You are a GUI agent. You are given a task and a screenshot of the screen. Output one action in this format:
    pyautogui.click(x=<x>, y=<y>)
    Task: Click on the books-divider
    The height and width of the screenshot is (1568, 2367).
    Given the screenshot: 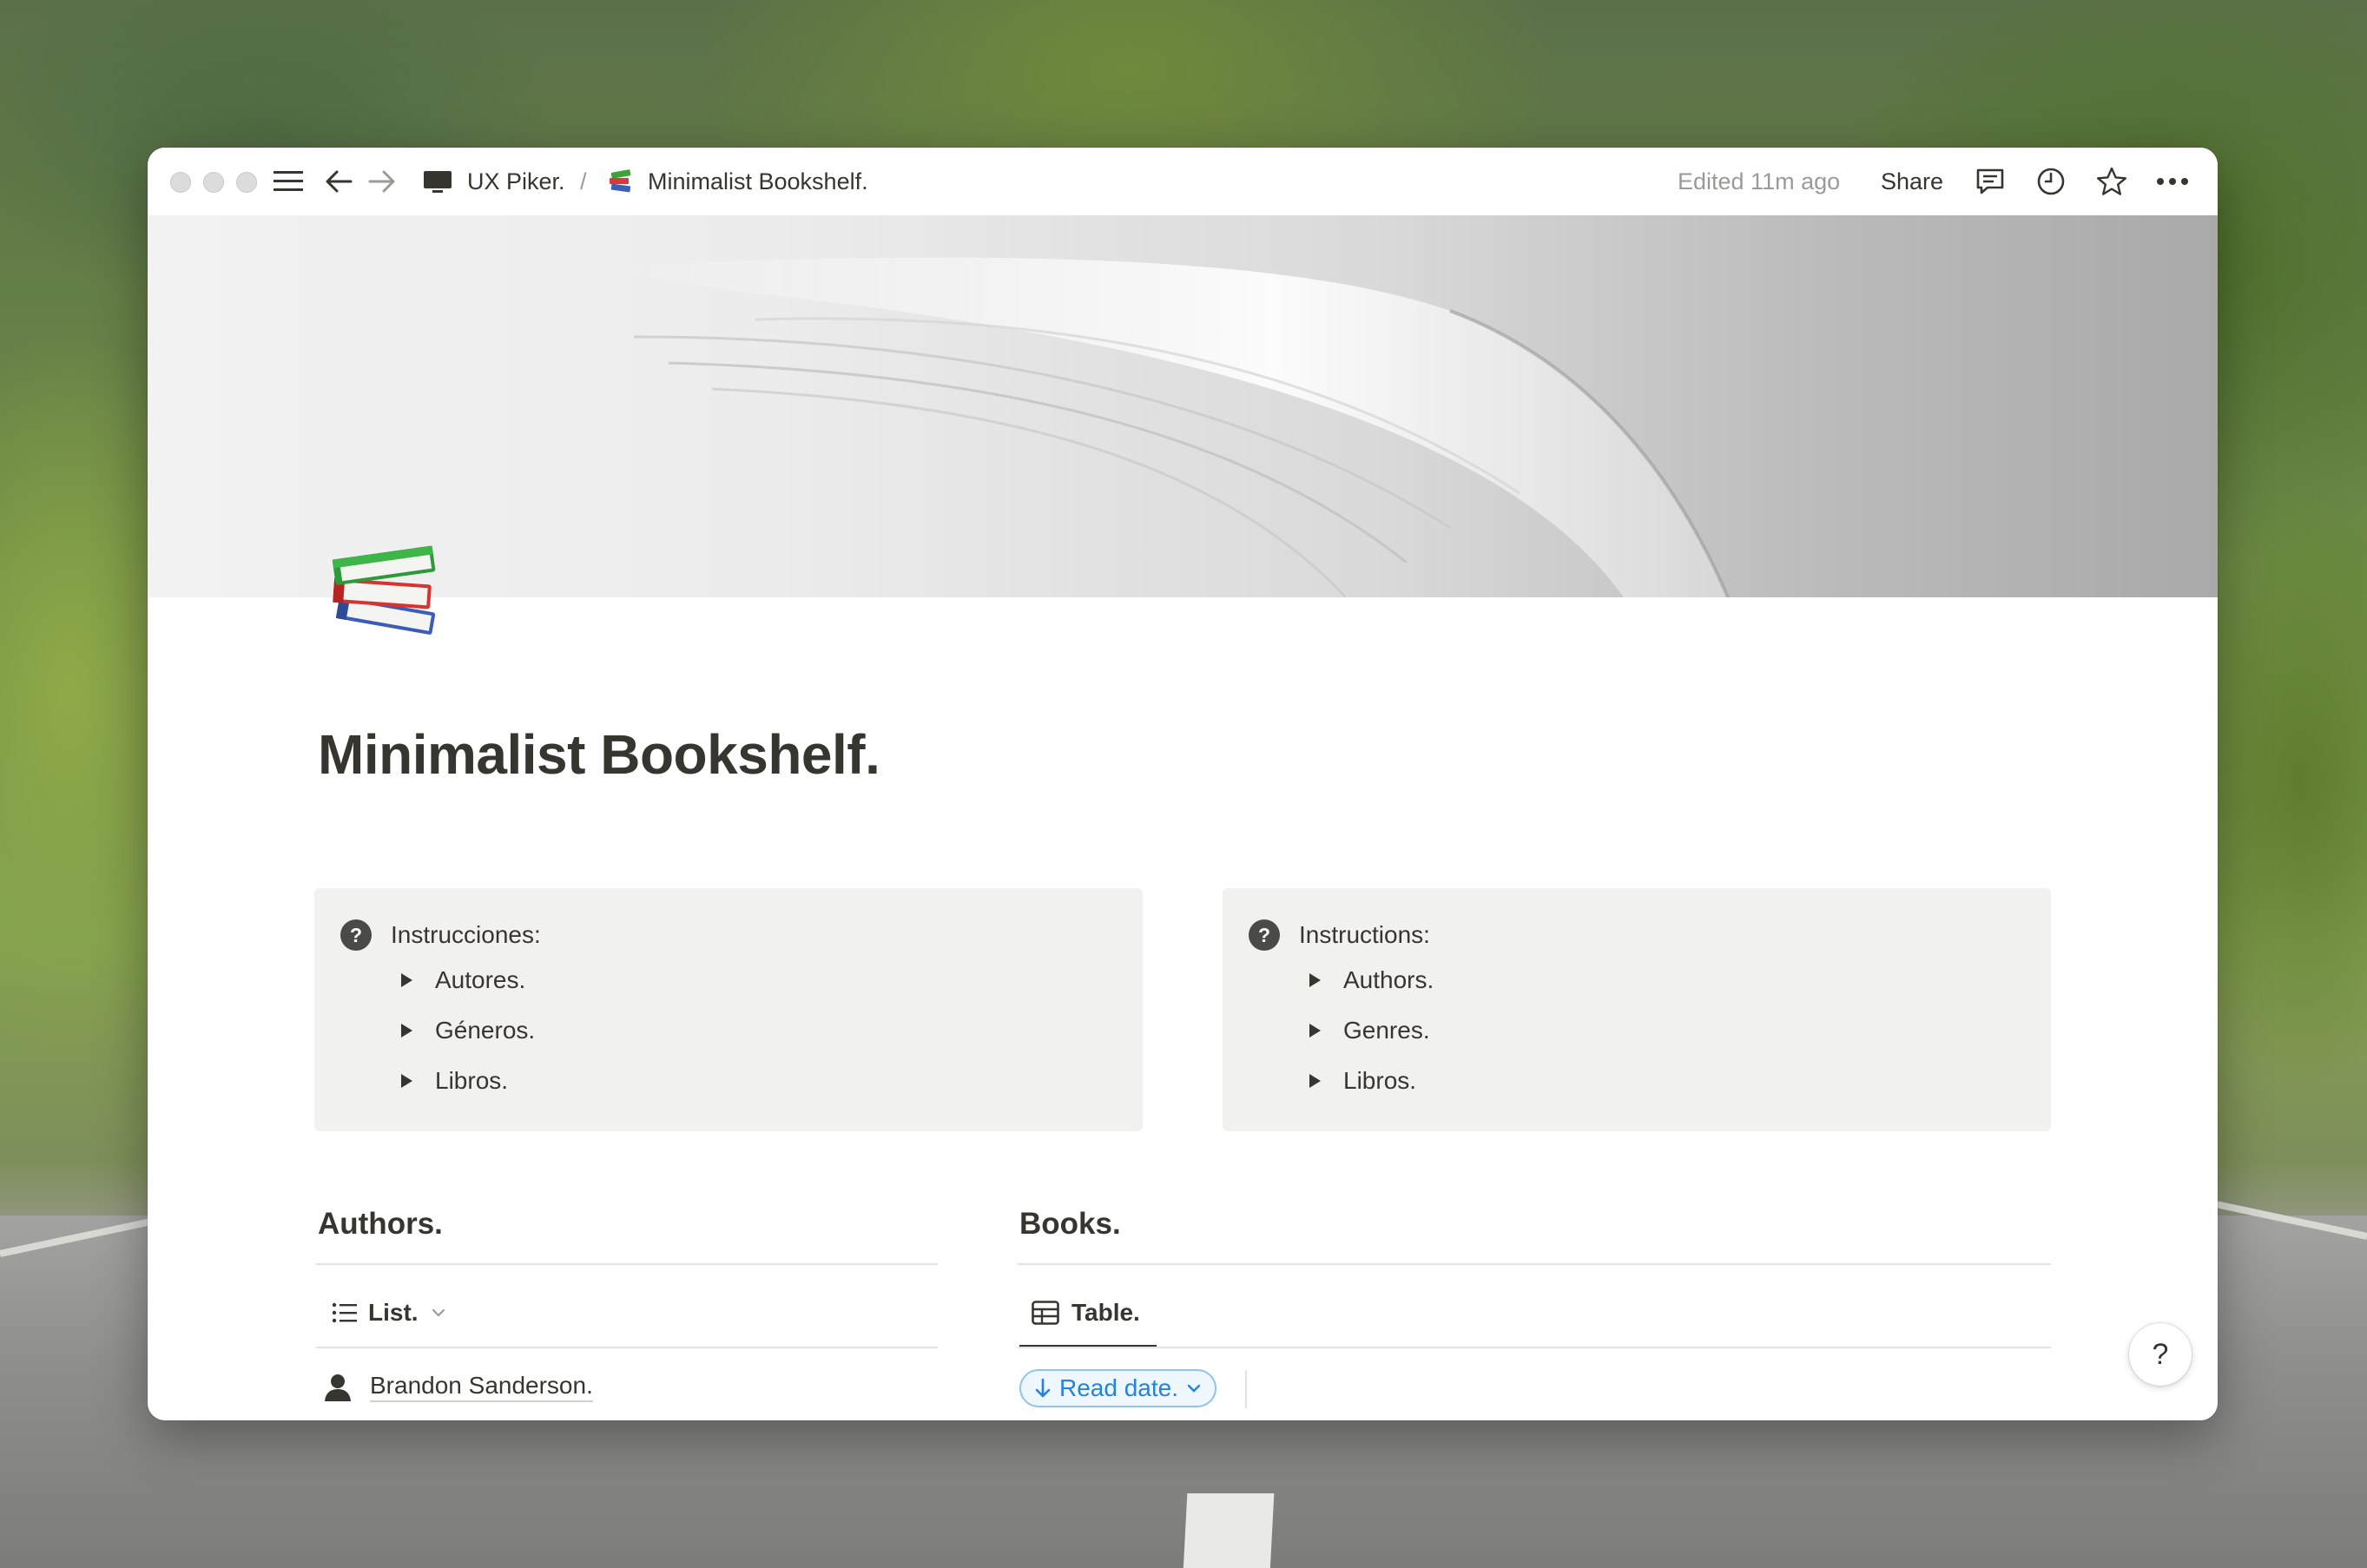 What is the action you would take?
    pyautogui.click(x=1535, y=1264)
    